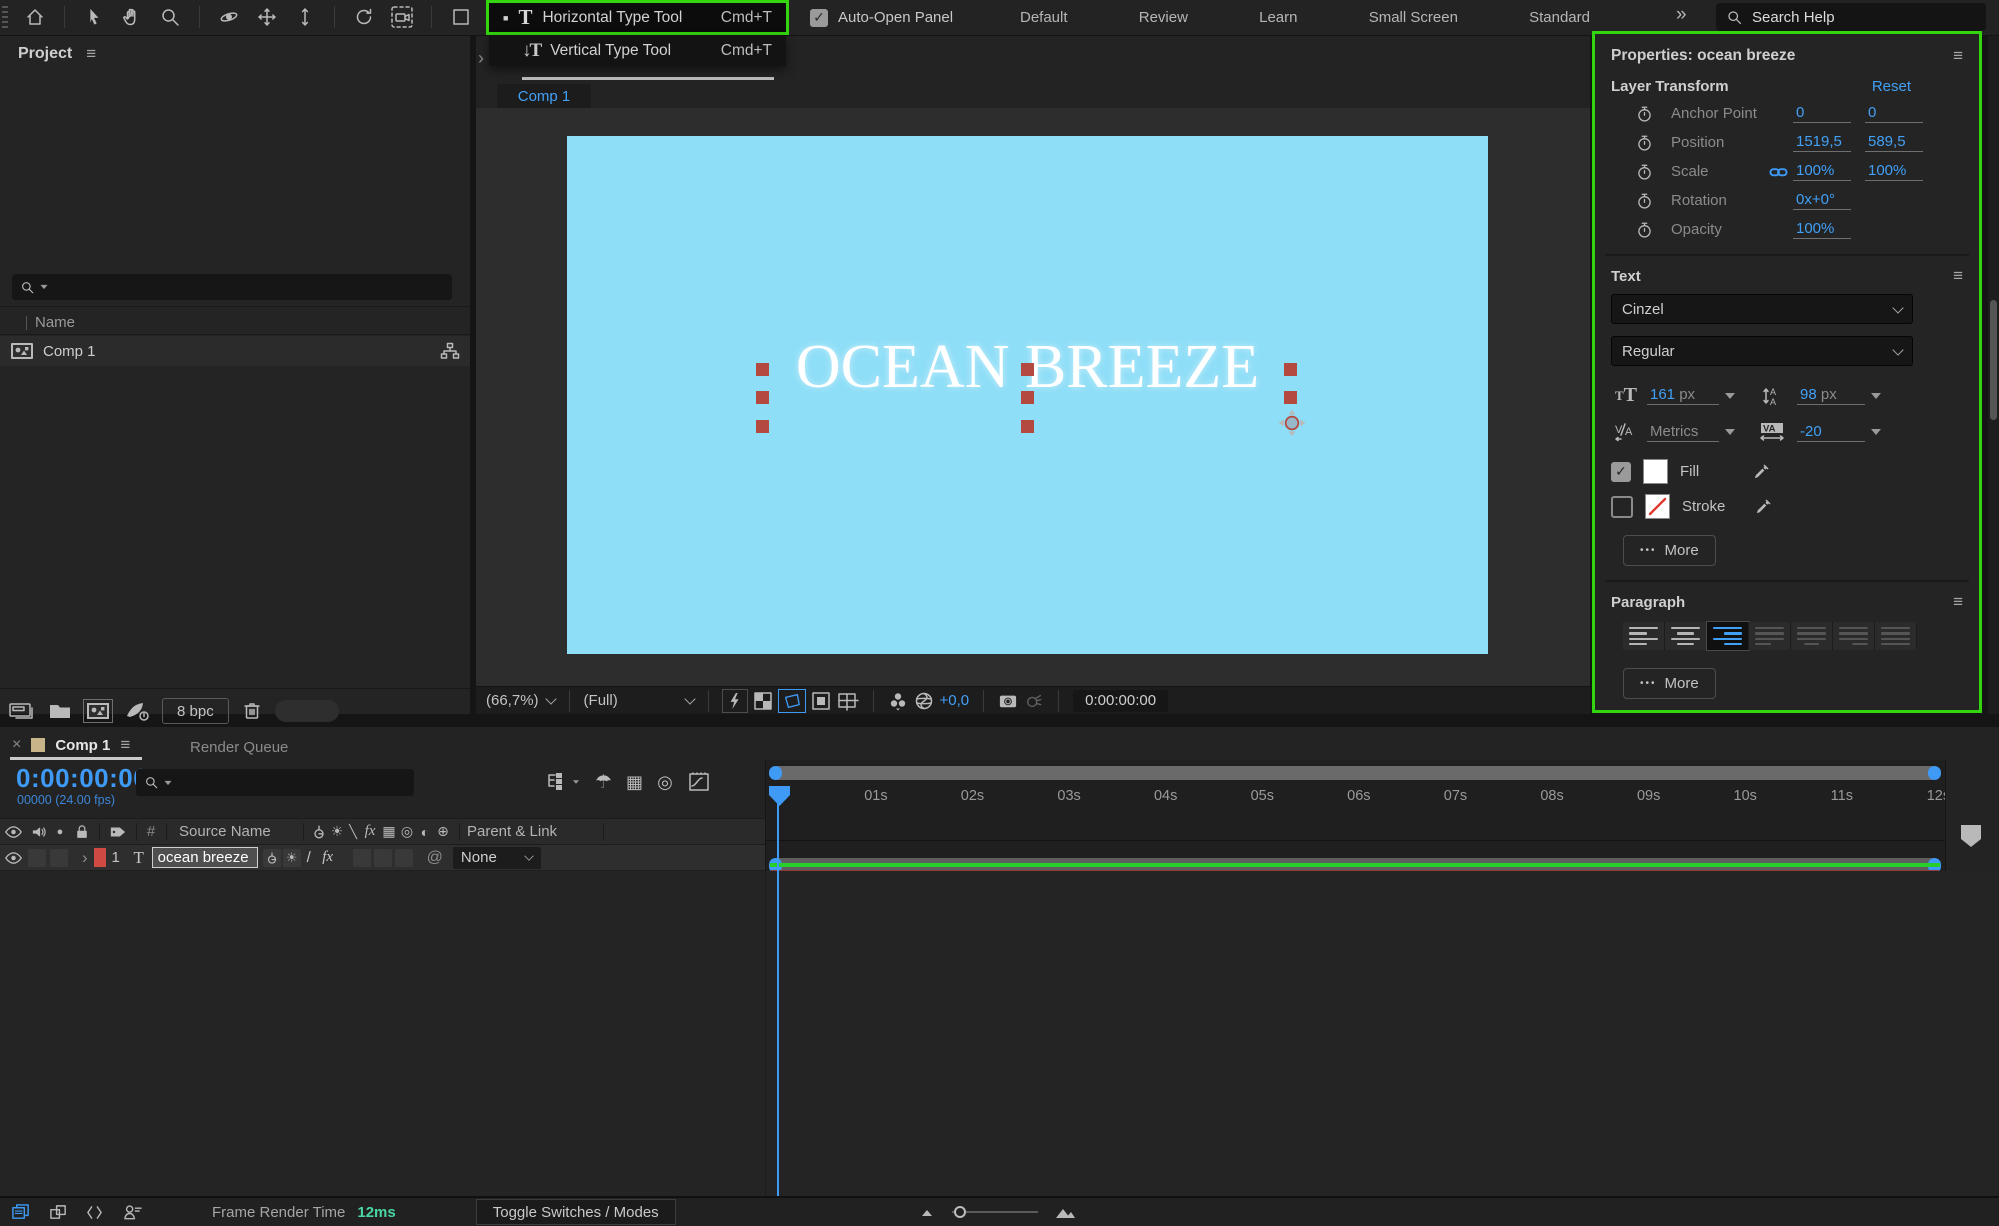  Describe the element at coordinates (59, 857) in the screenshot. I see `solo-toggle-cell` at that location.